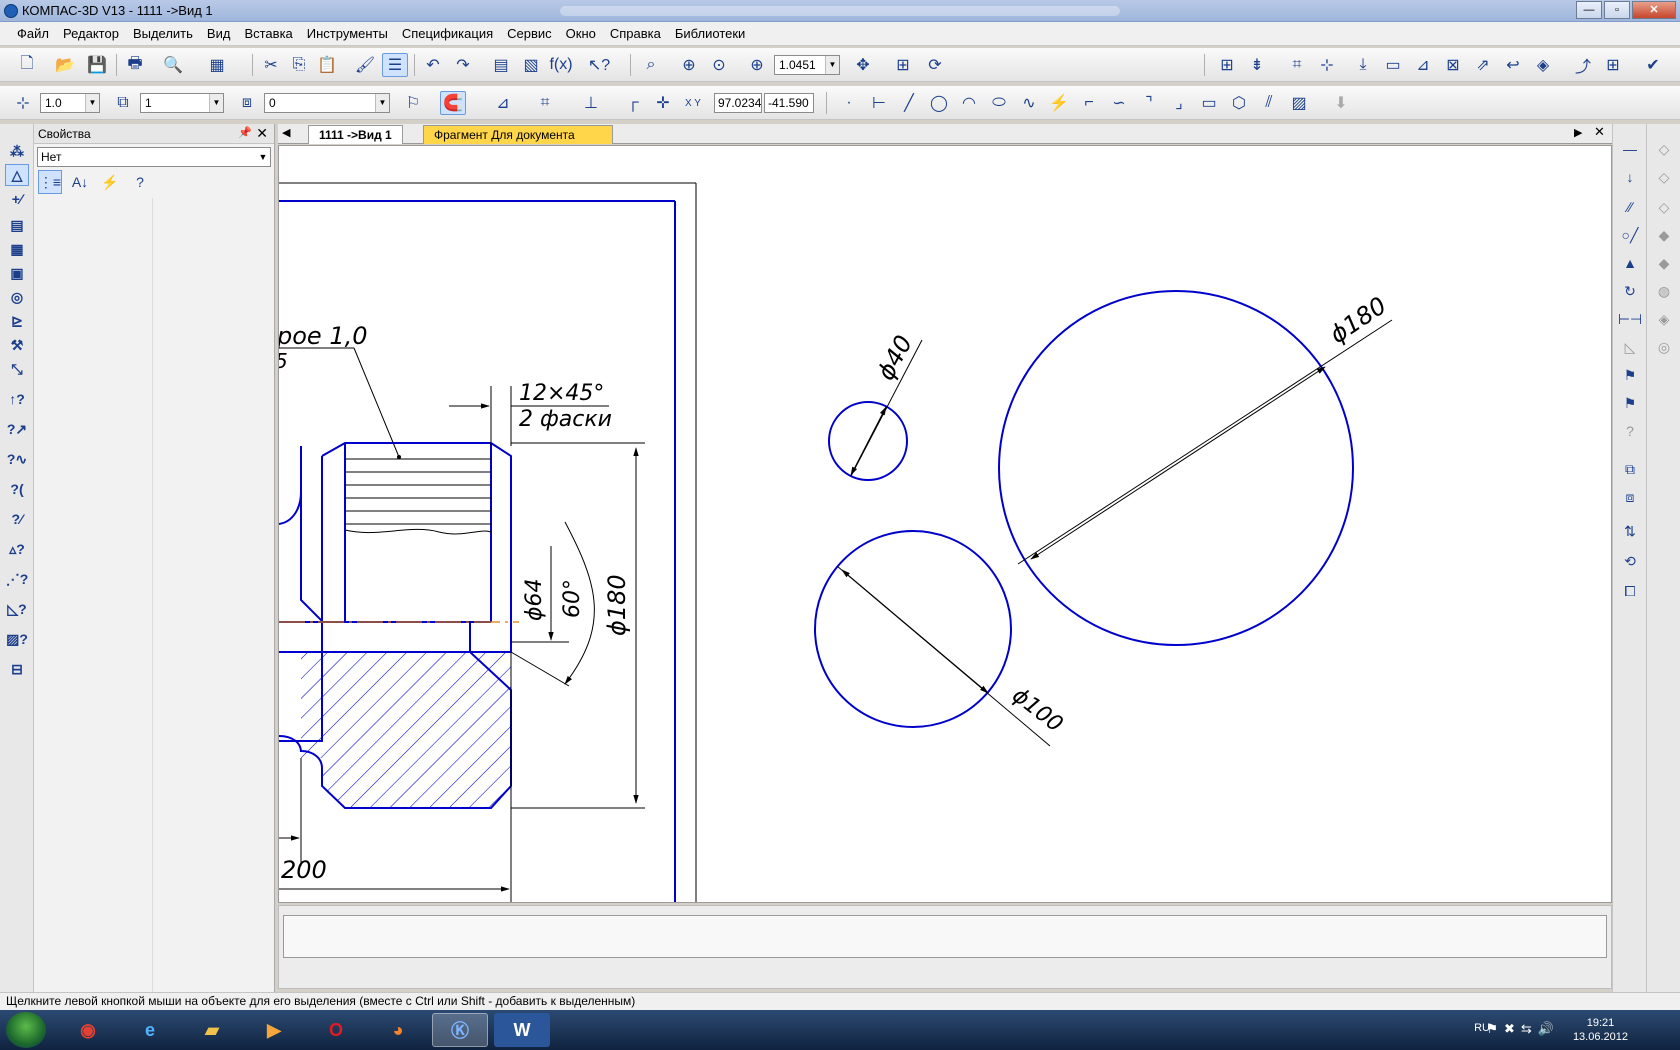 The width and height of the screenshot is (1680, 1050). I want to click on spec-group-icon: ⤡, so click(17, 369).